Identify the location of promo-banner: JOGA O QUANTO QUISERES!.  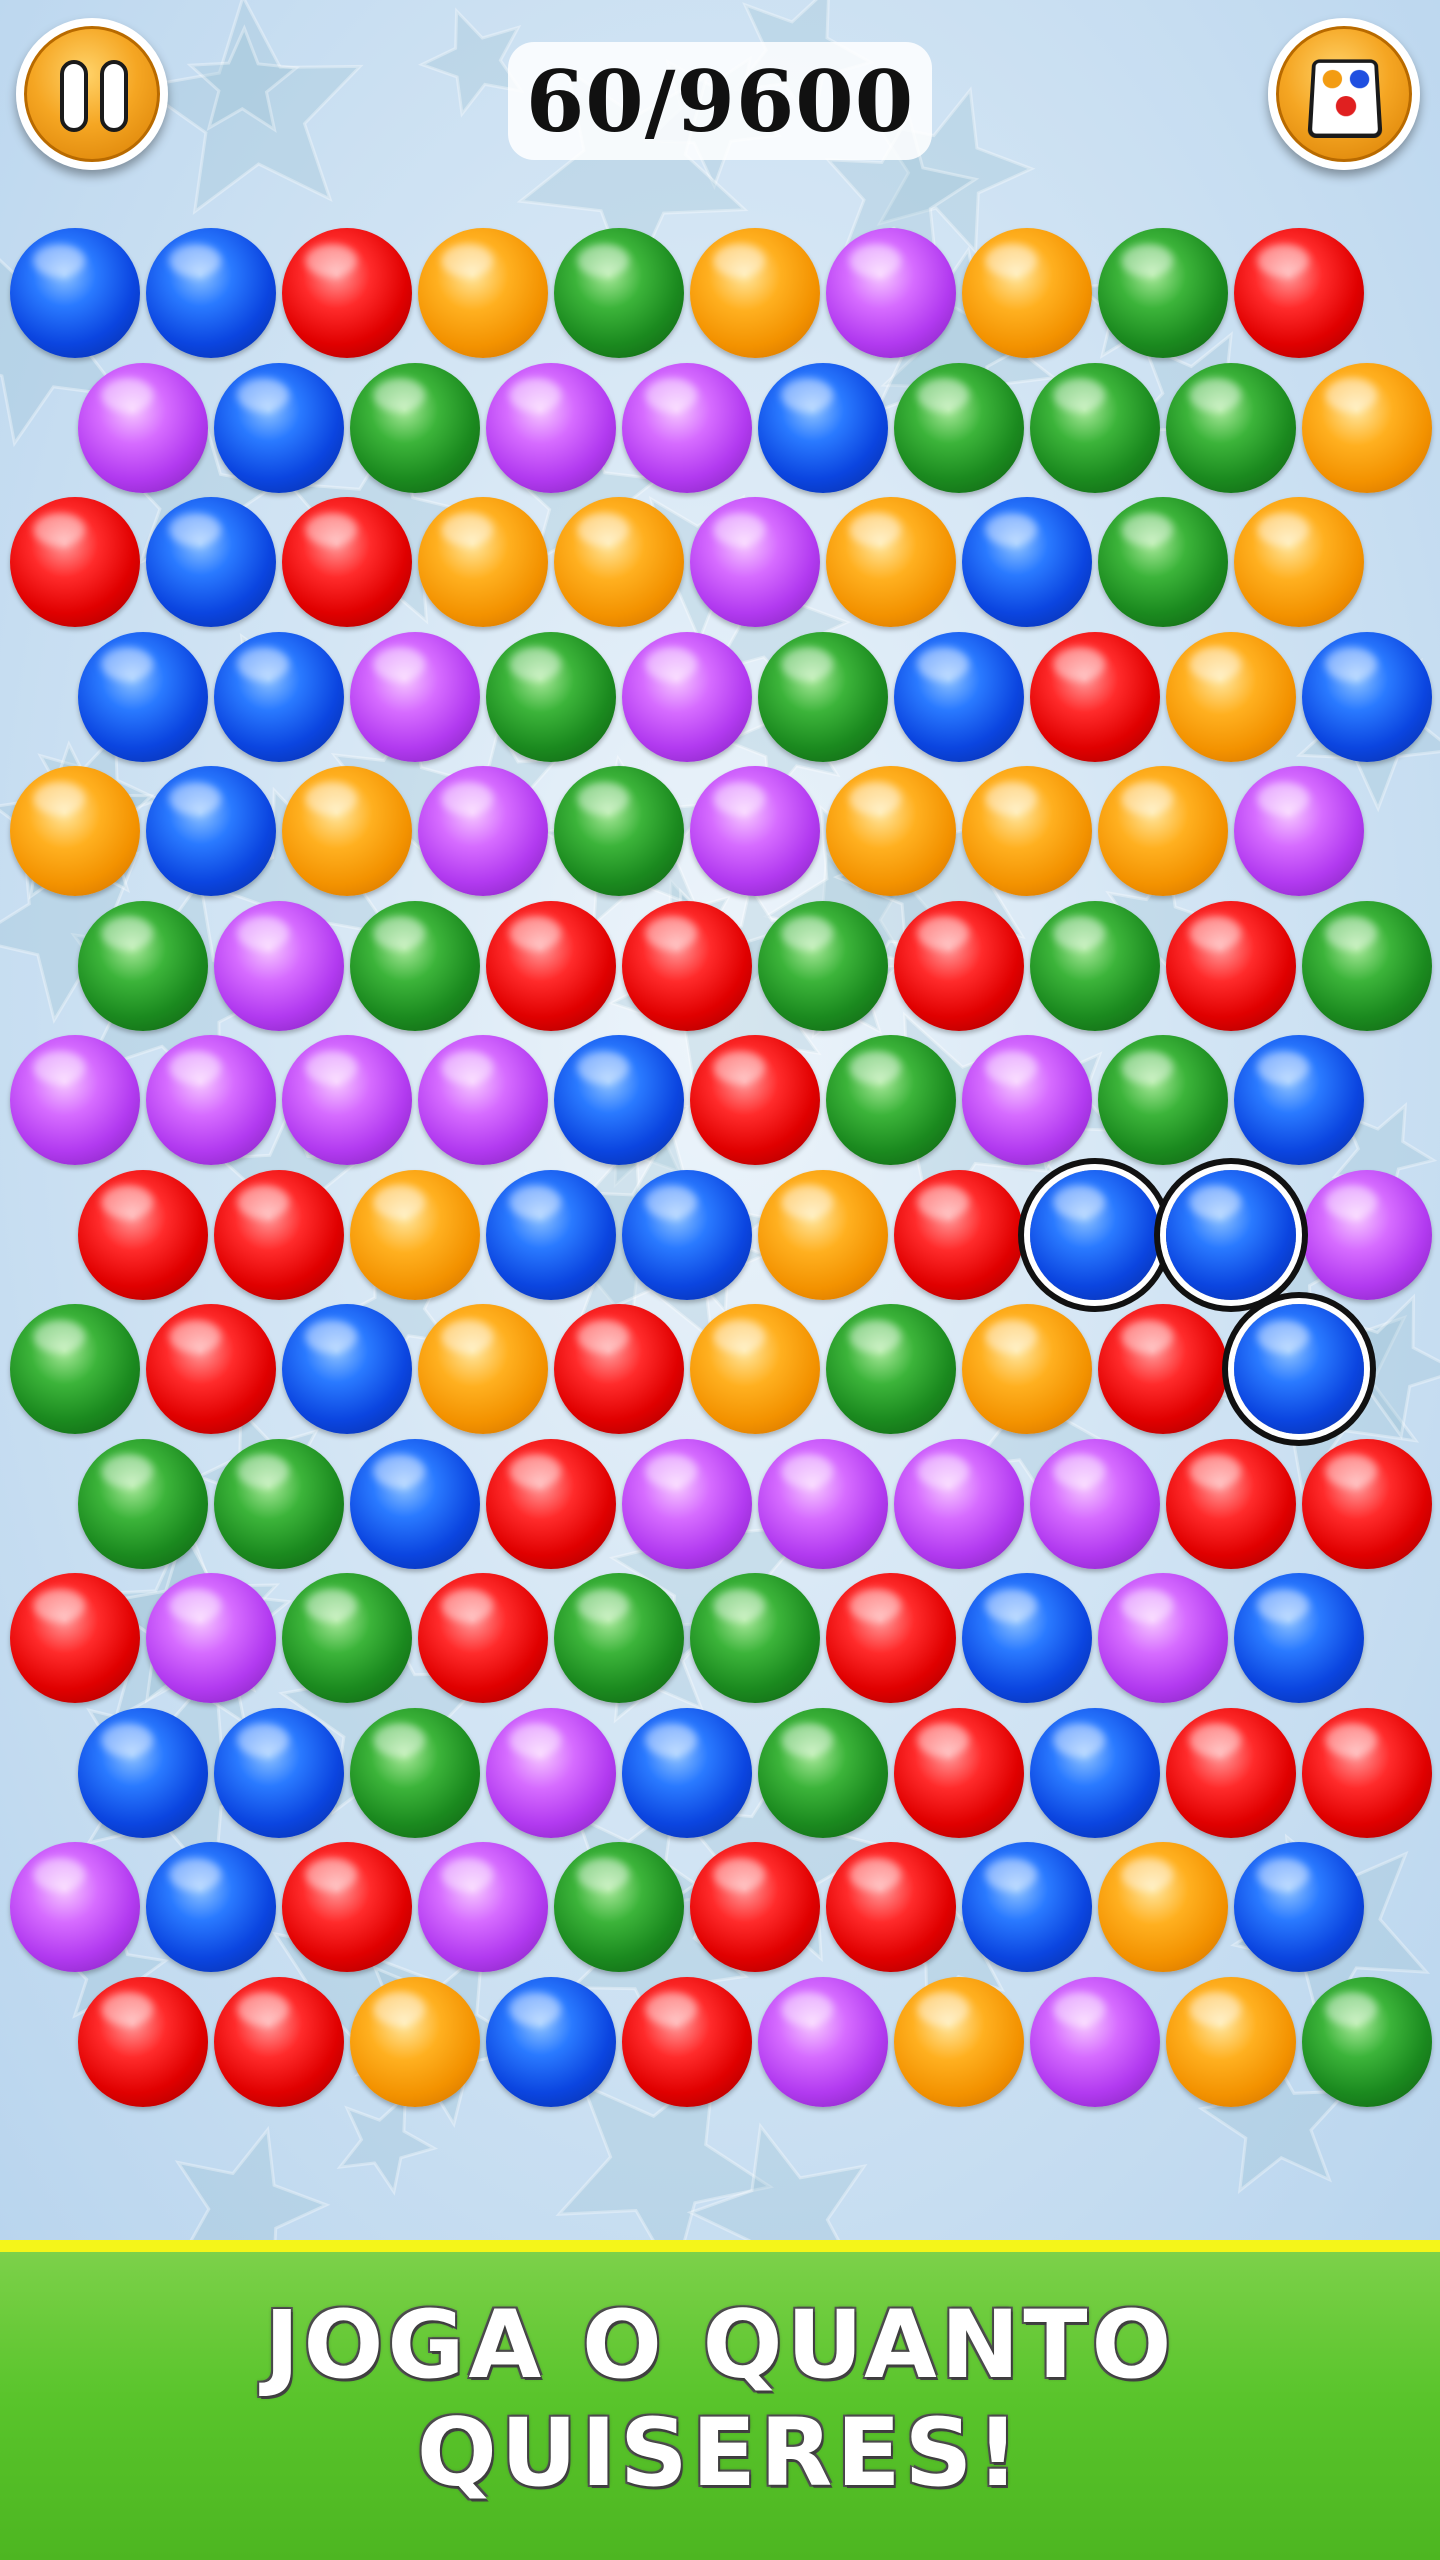
(720, 2400).